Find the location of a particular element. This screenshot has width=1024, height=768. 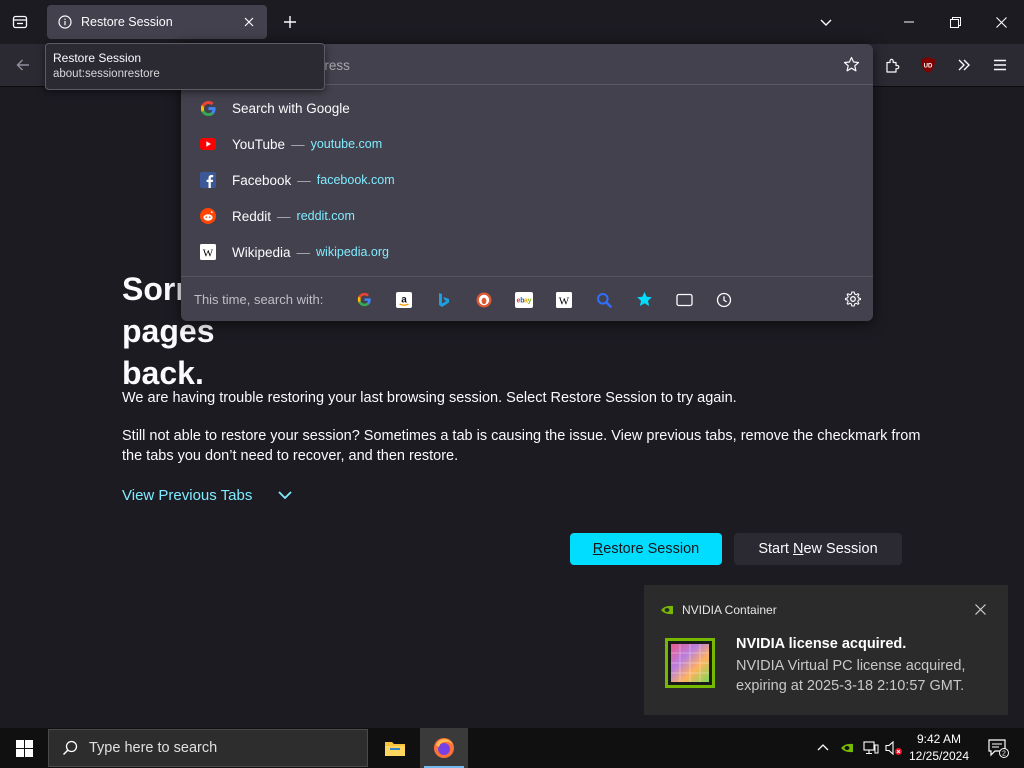

view-previous-tabs-toggle: View Previous Tabs is located at coordinates (208, 495).